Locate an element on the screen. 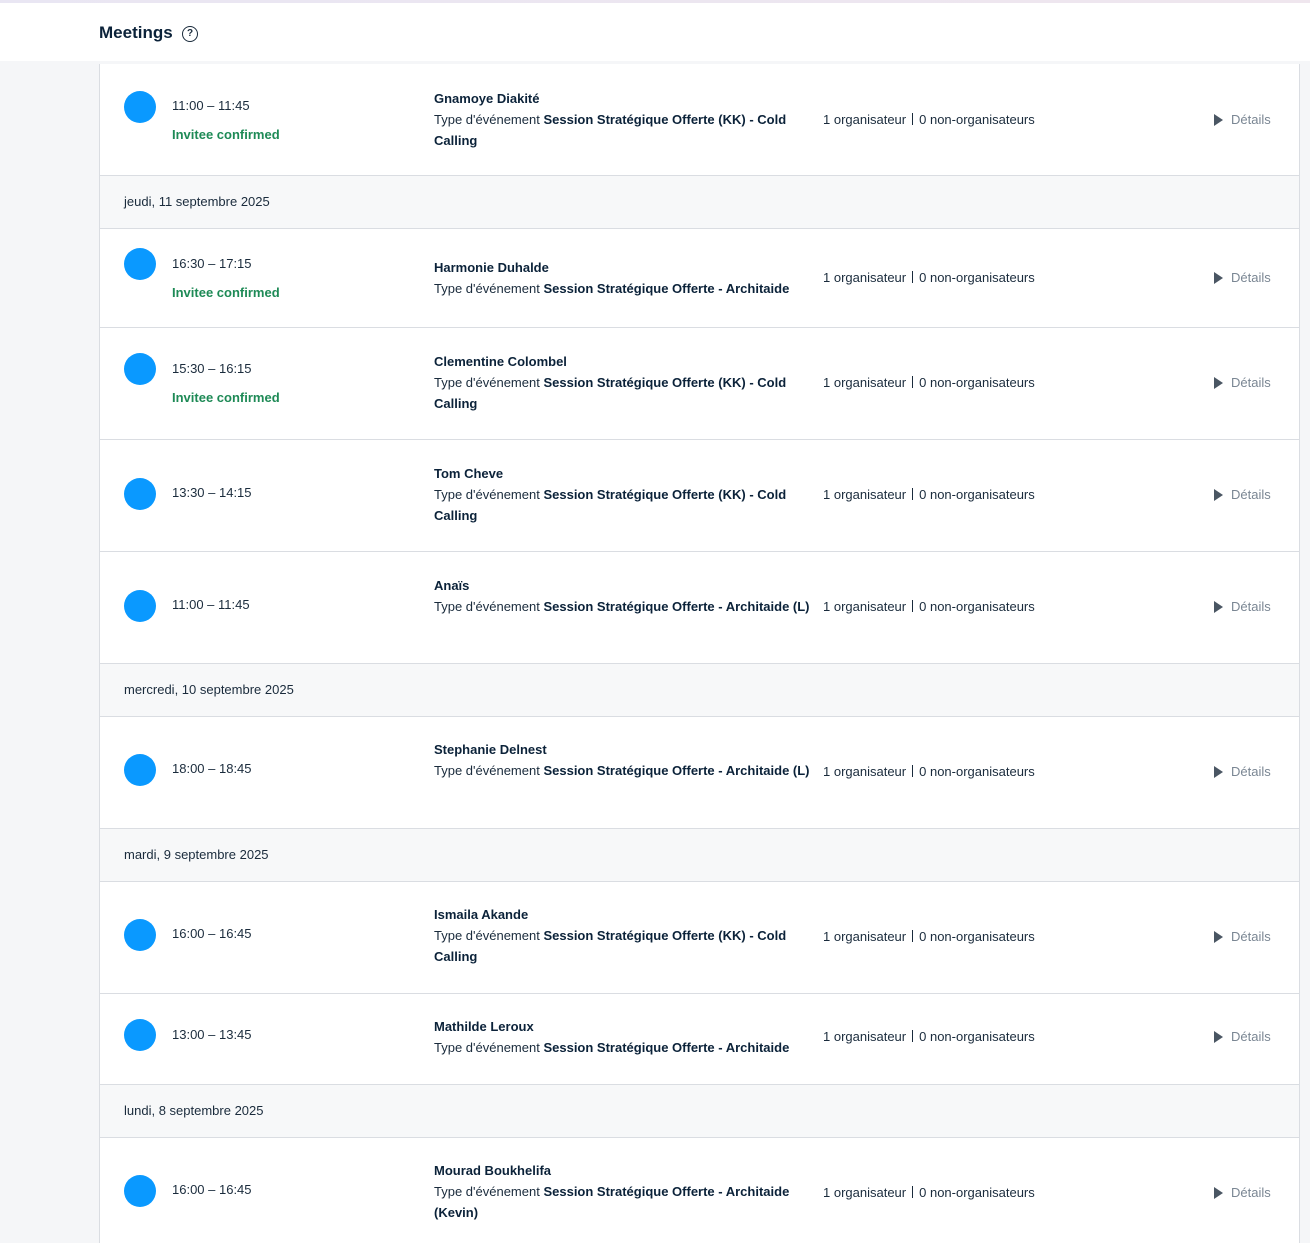  date-header: mardi, 9 septembre 2025 is located at coordinates (699, 855).